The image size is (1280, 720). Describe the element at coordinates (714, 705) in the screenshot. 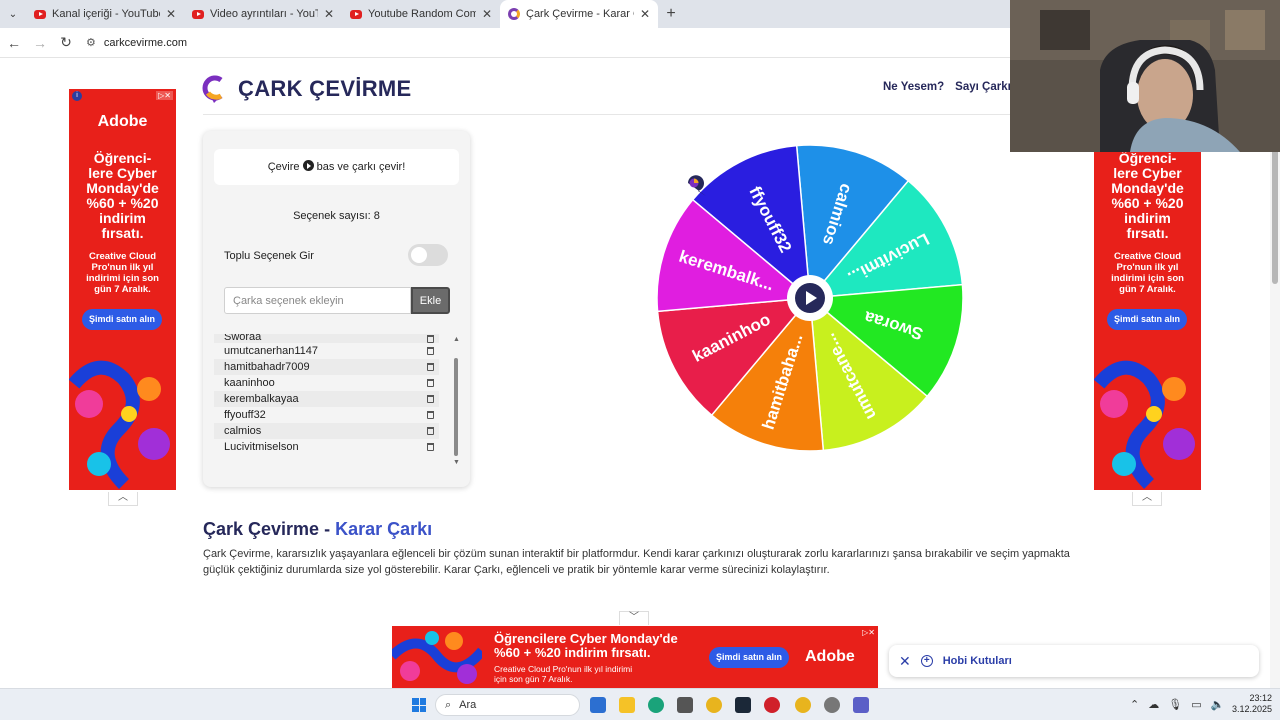

I see `chrome-icon` at that location.